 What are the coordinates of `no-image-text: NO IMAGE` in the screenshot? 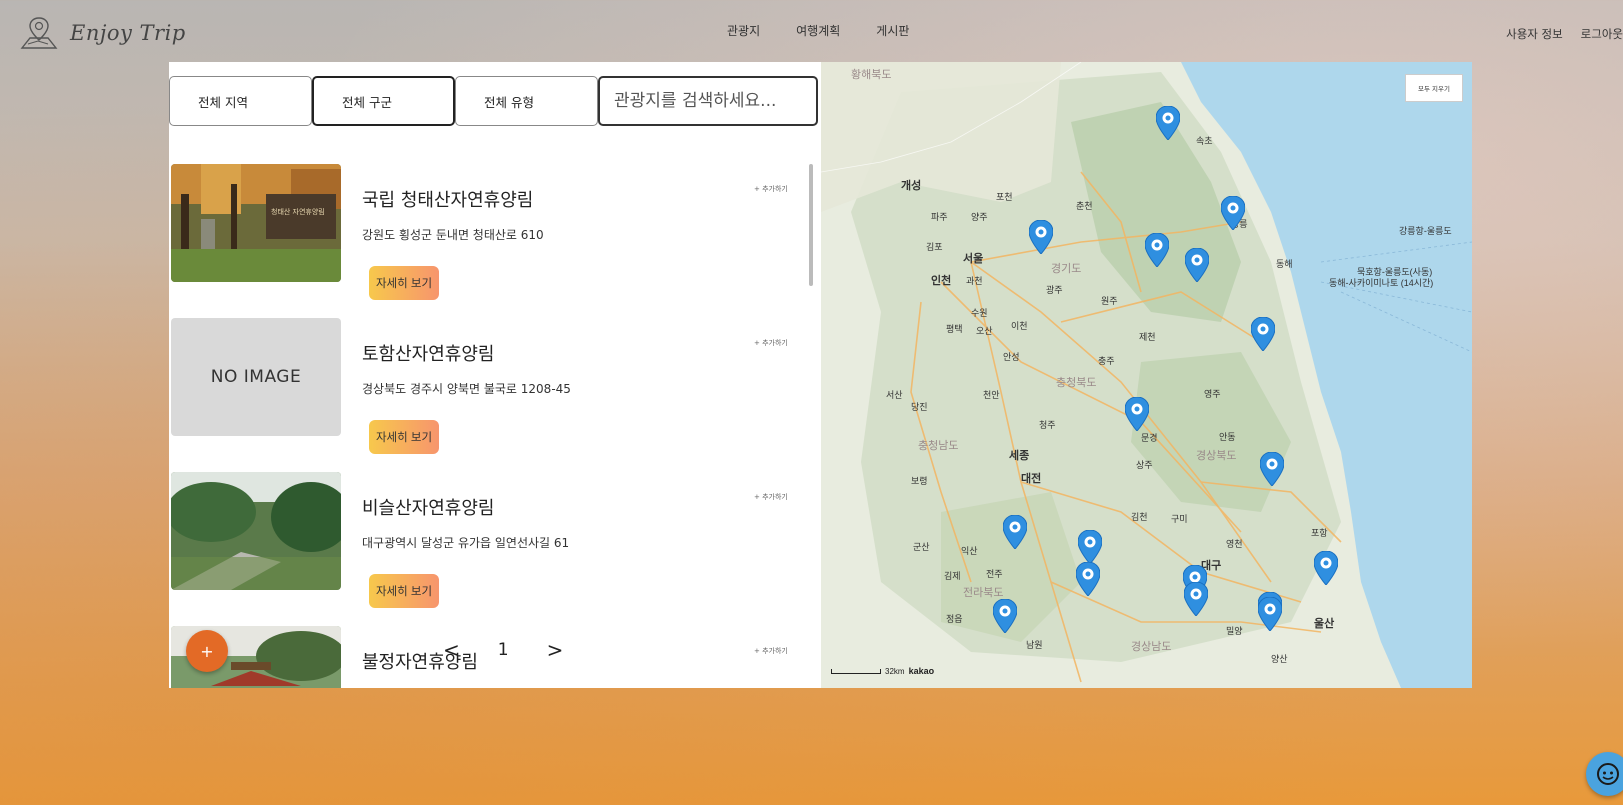 It's located at (256, 377).